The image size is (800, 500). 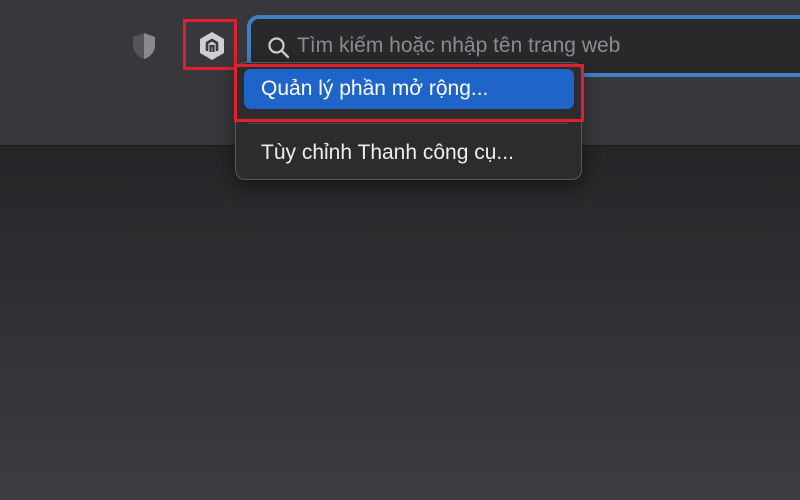 What do you see at coordinates (144, 46) in the screenshot?
I see `shield-icon` at bounding box center [144, 46].